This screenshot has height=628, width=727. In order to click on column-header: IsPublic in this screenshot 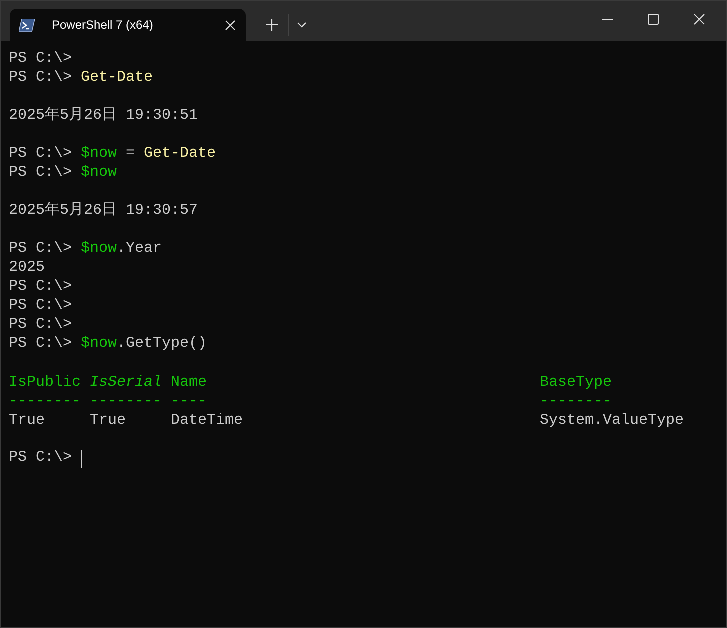, I will do `click(45, 382)`.